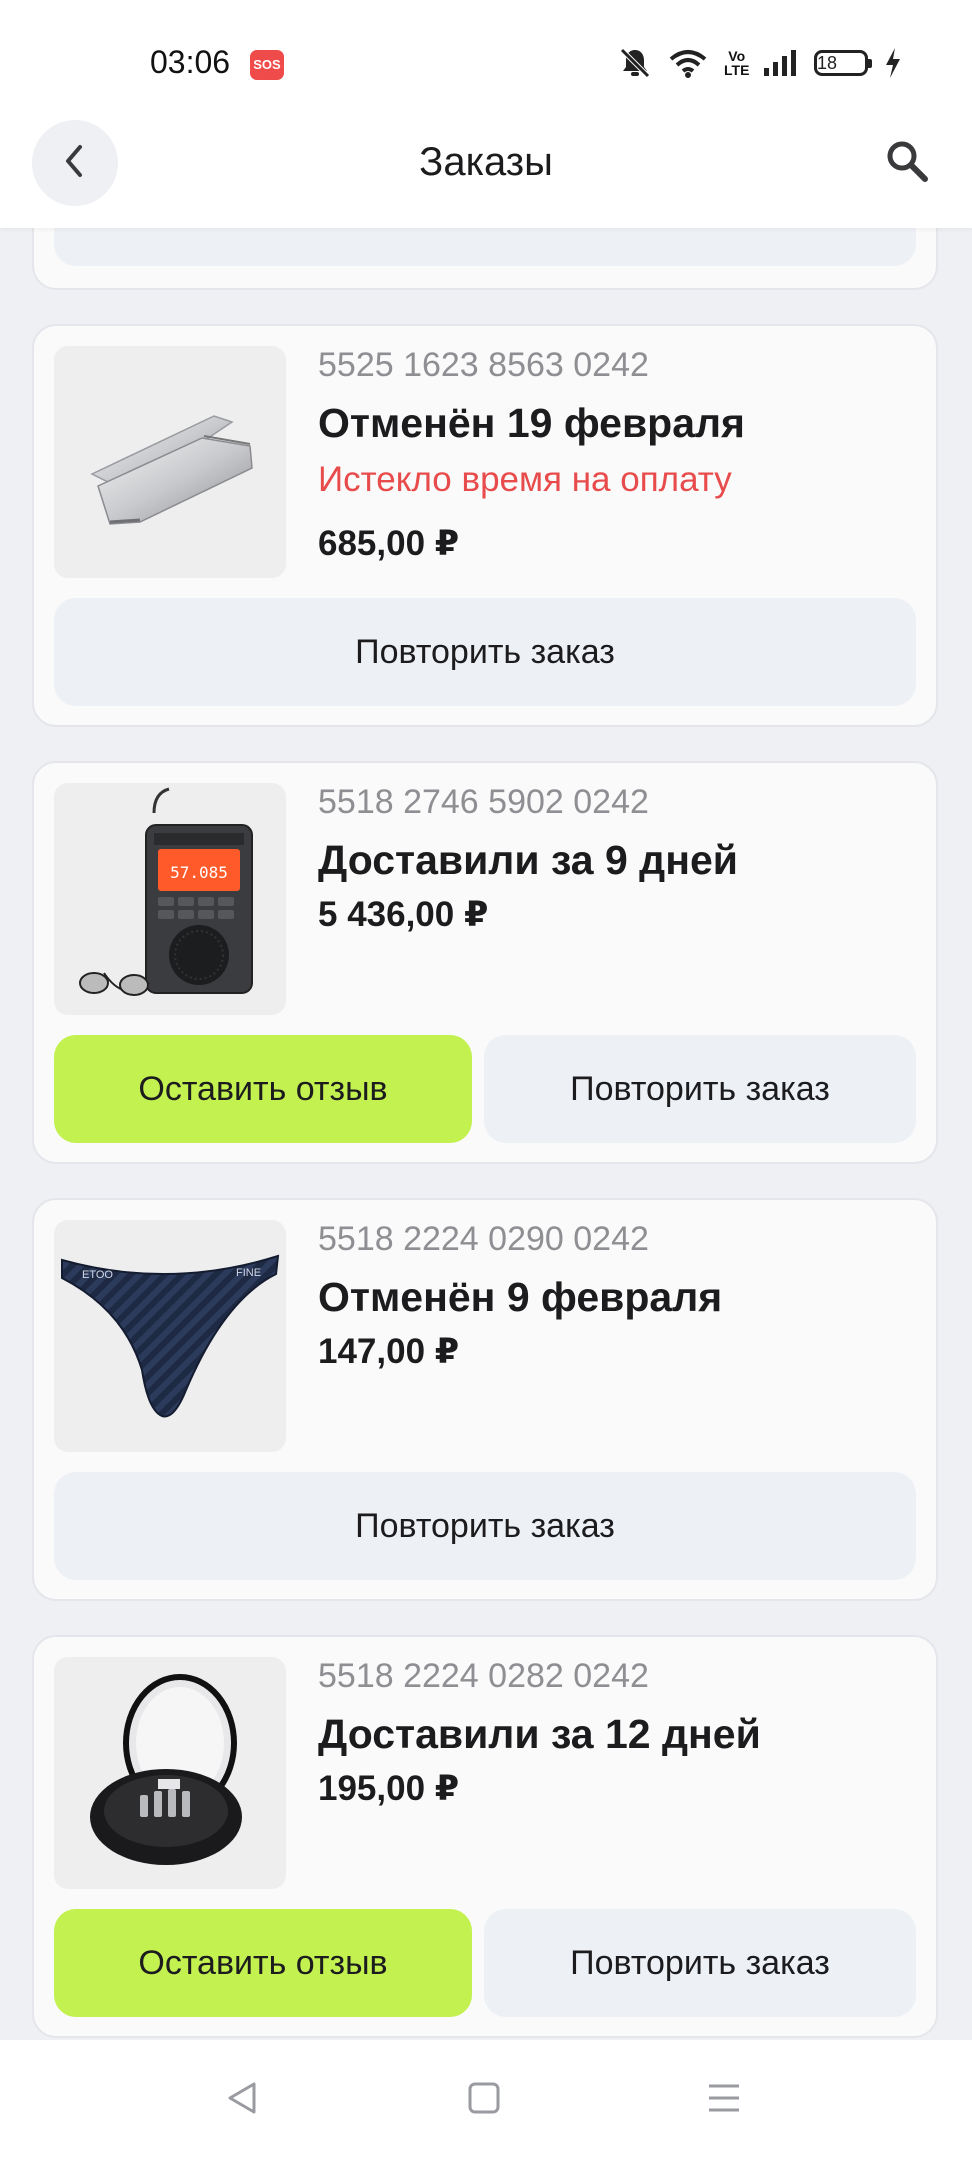 This screenshot has width=972, height=2160. Describe the element at coordinates (893, 63) in the screenshot. I see `charging-bolt-icon` at that location.